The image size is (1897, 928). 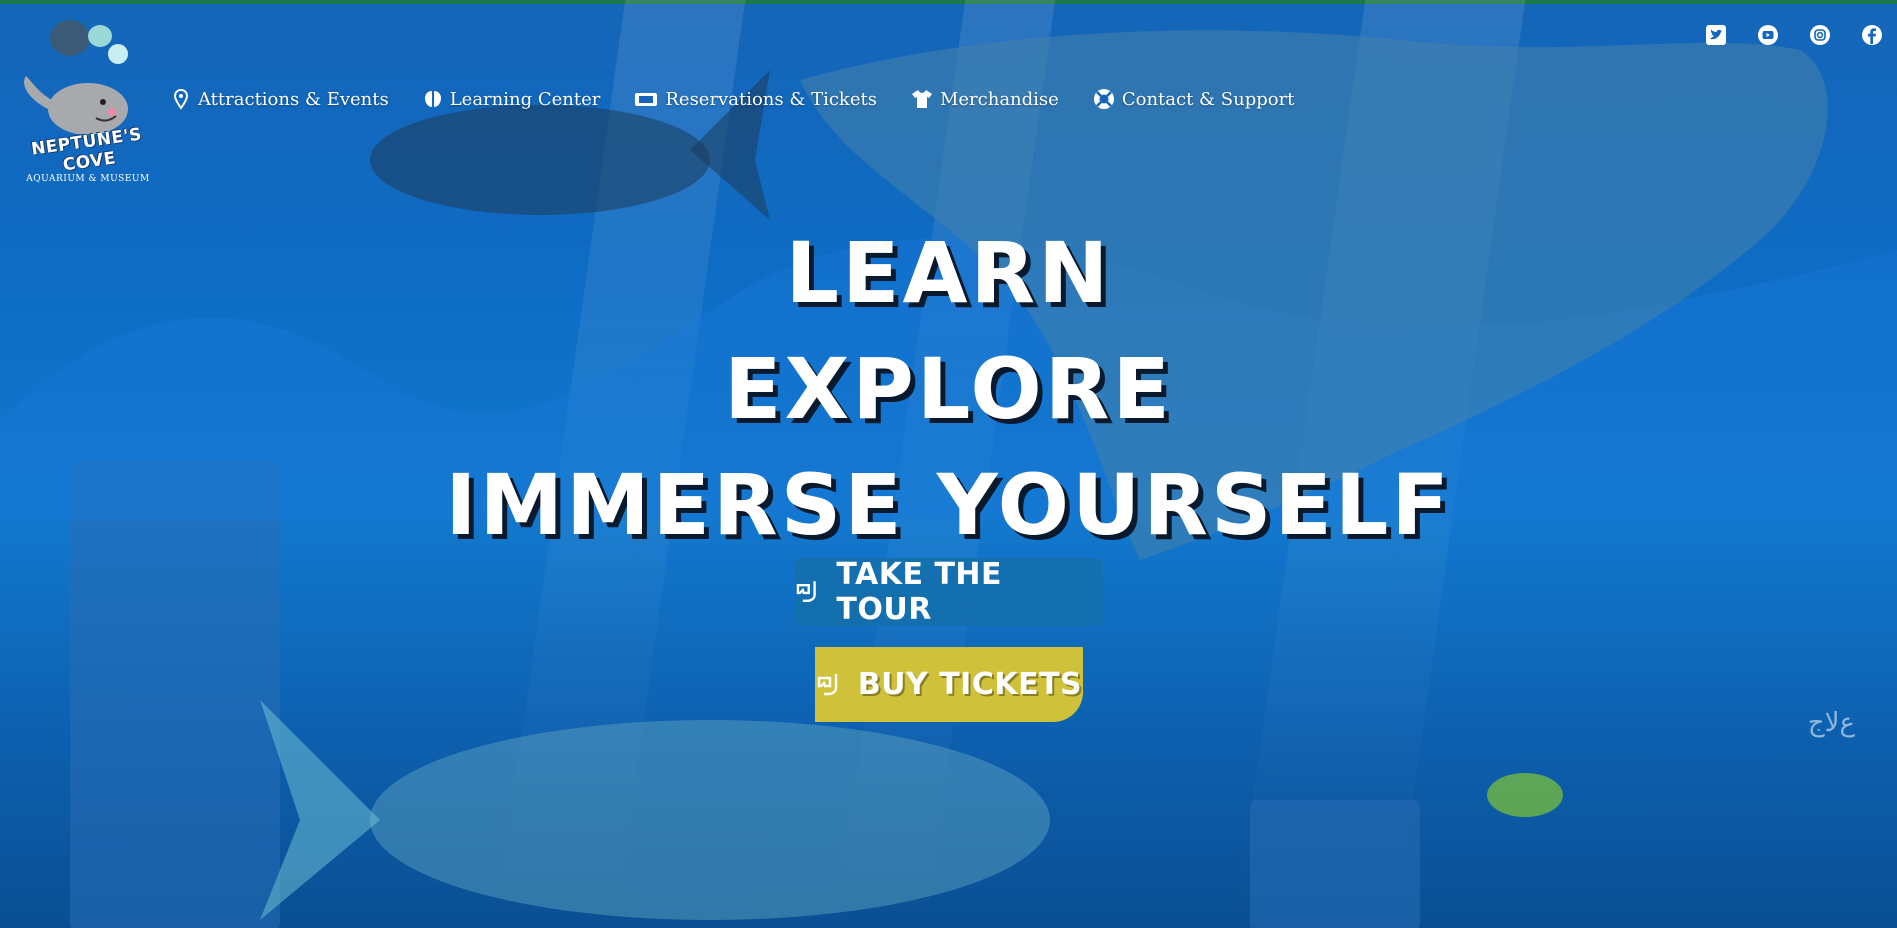 I want to click on life-ring-icon, so click(x=1103, y=99).